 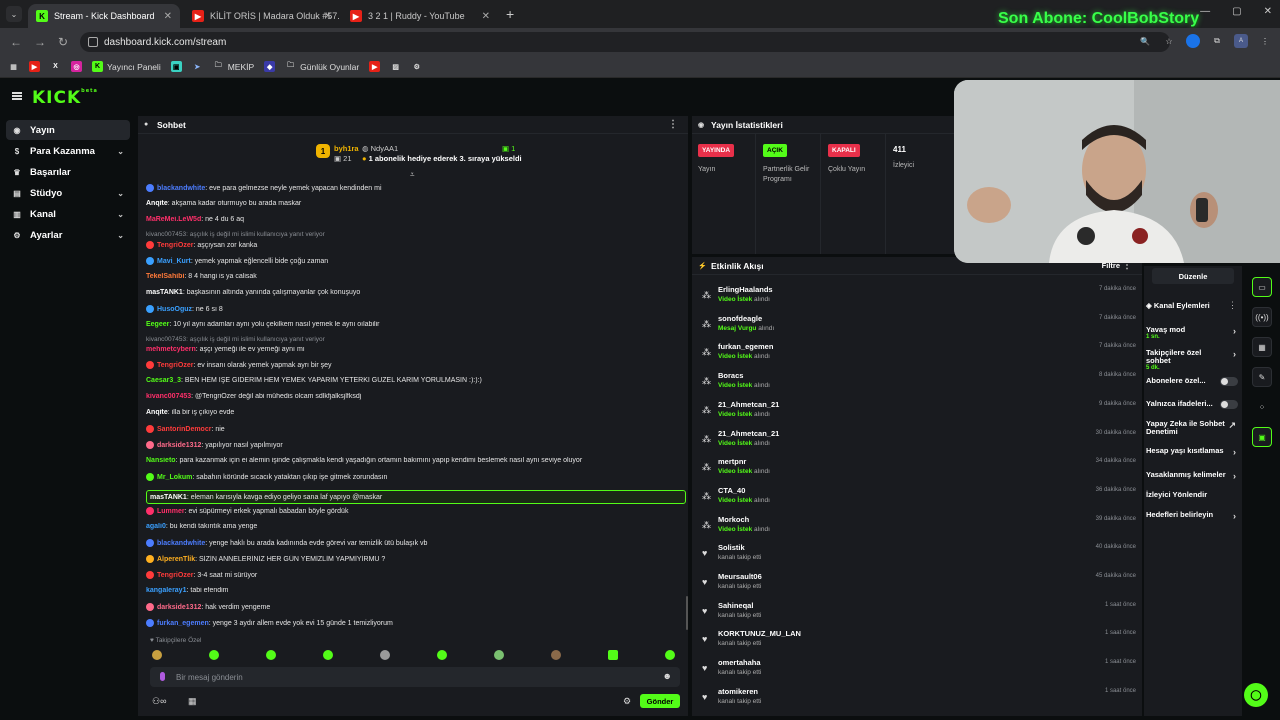 I want to click on event-username: Meursault06, so click(x=740, y=576).